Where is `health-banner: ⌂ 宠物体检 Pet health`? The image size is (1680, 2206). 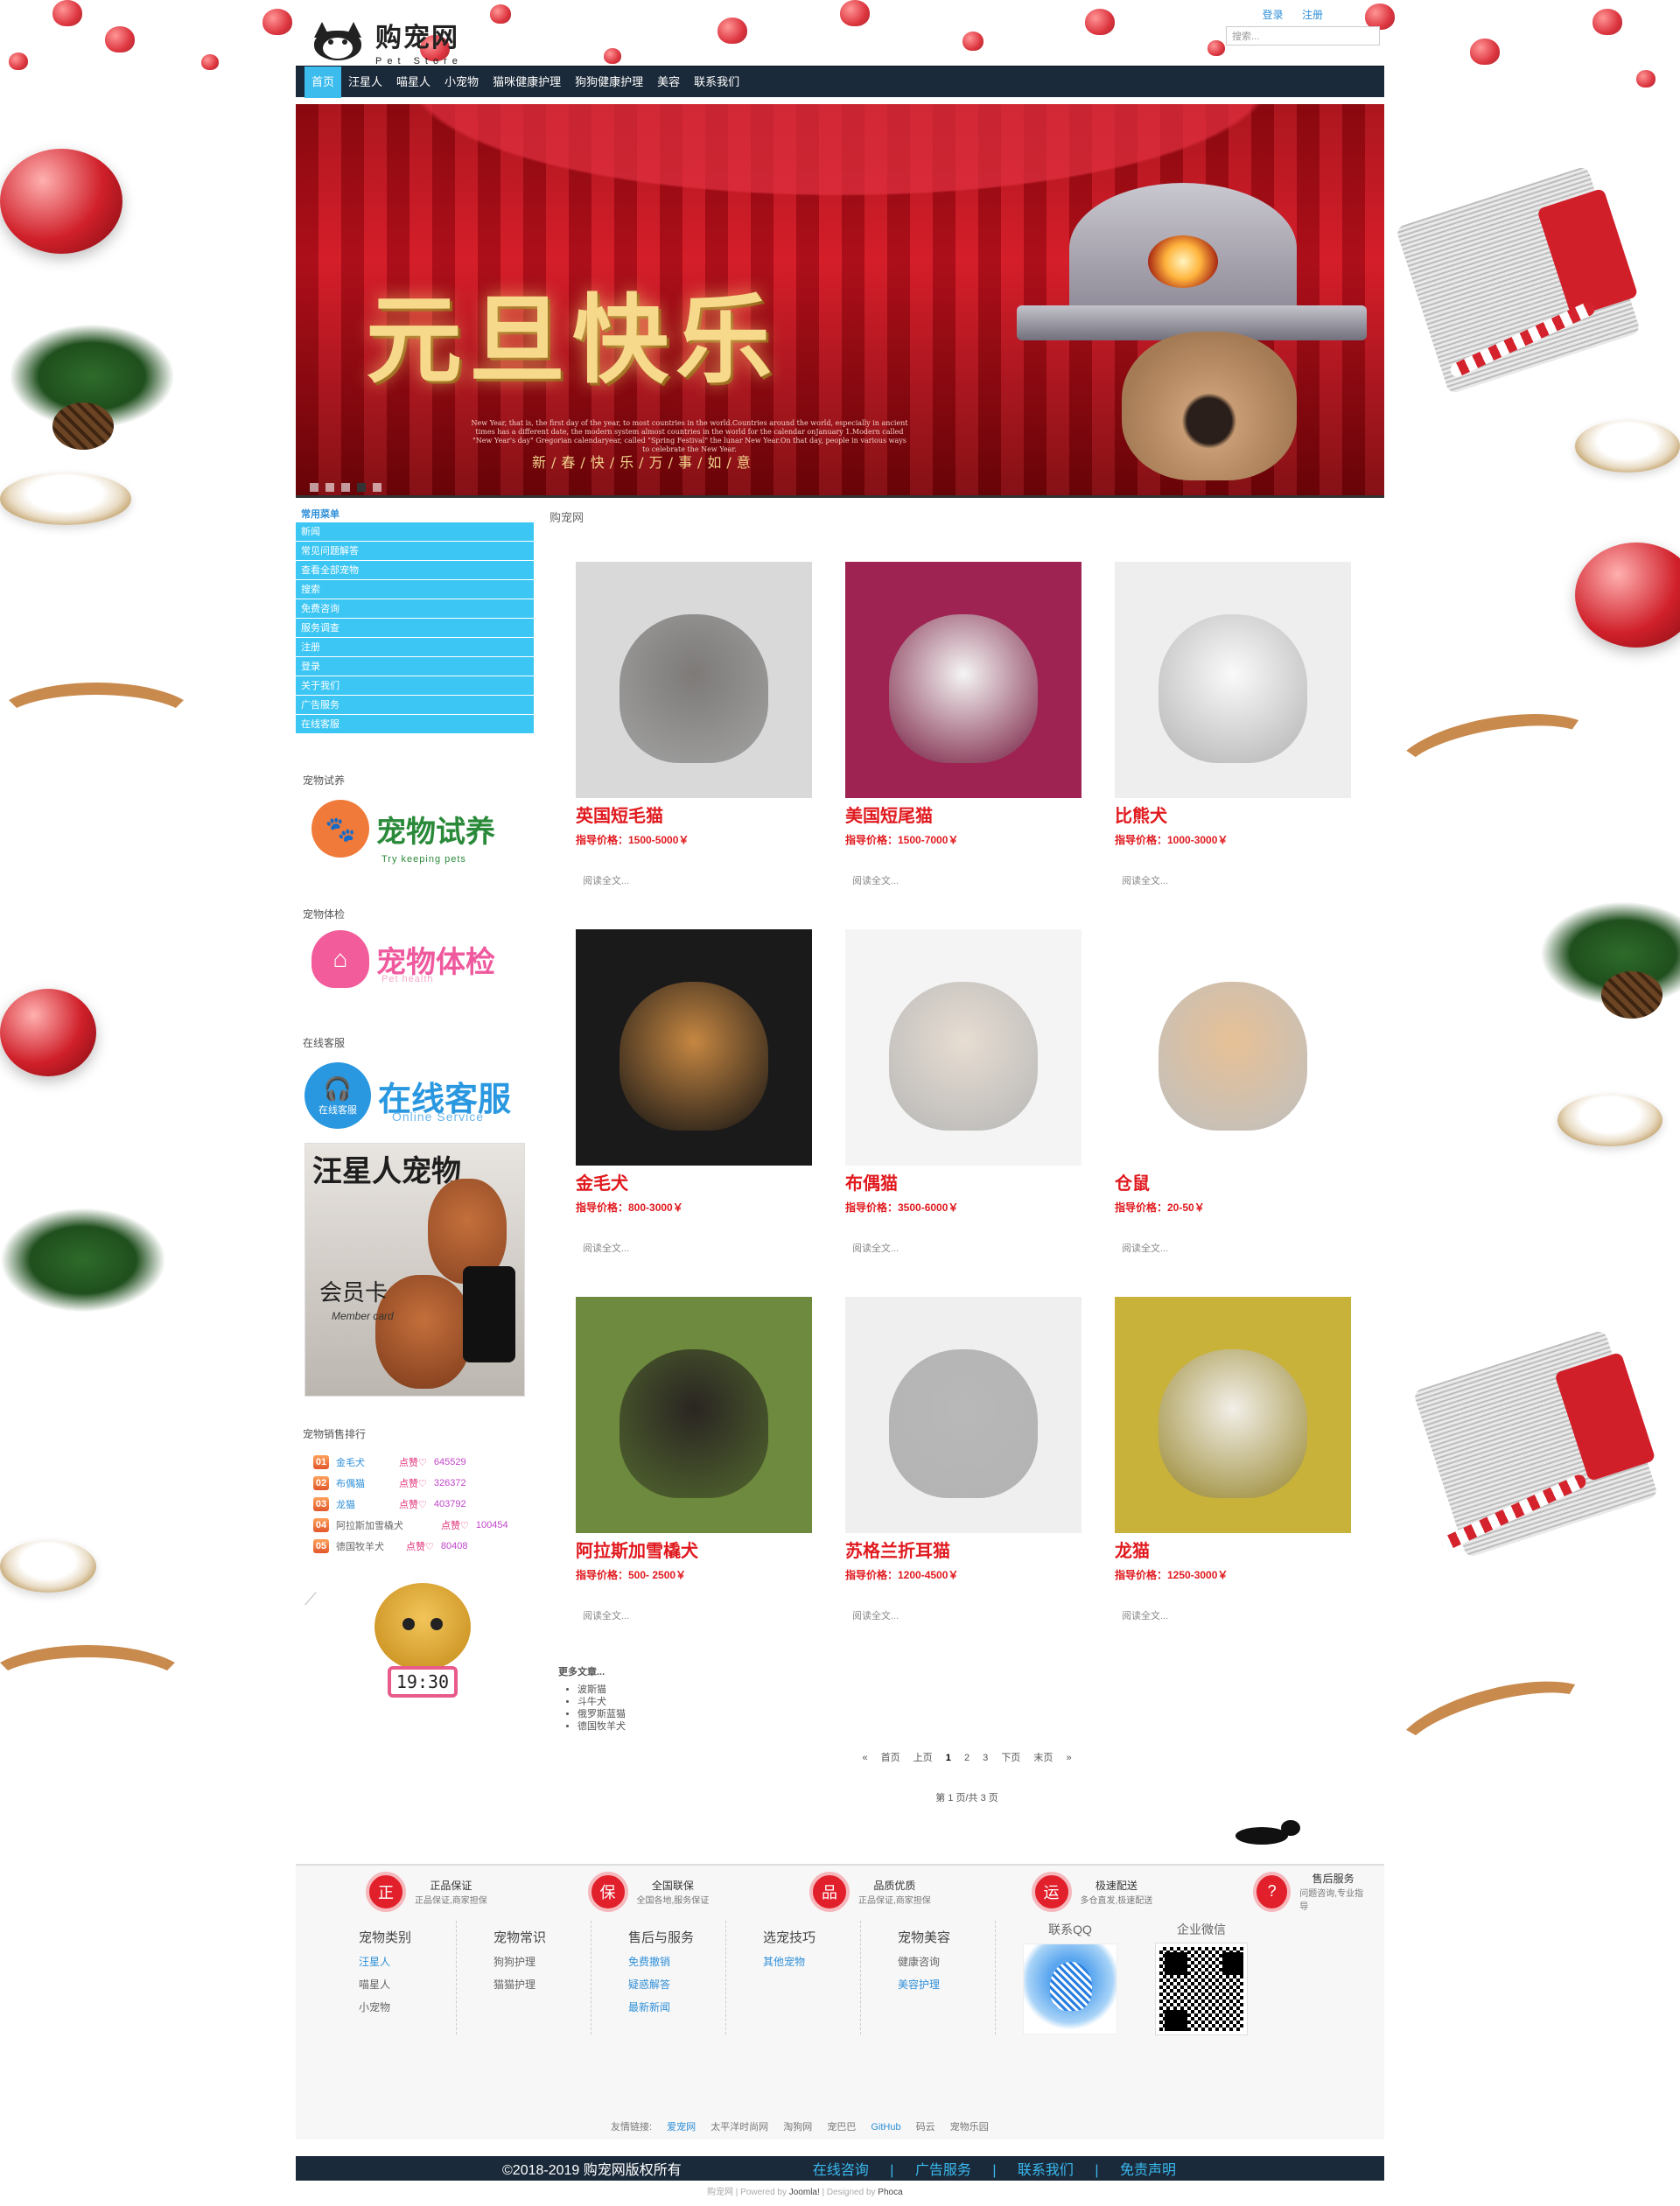
health-banner: ⌂ 宠物体检 Pet health is located at coordinates (423, 965).